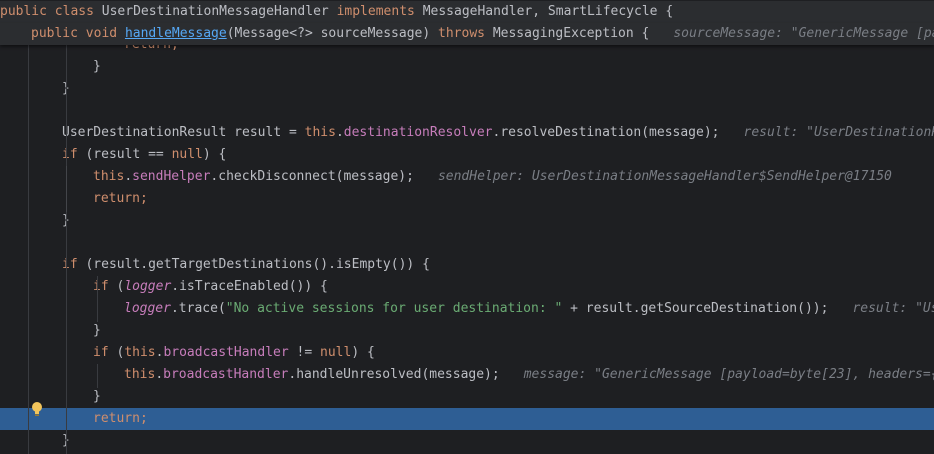 This screenshot has height=454, width=934. Describe the element at coordinates (803, 33) in the screenshot. I see `debug-inline-value: sourceMessage: "GenericMessage [pay` at that location.